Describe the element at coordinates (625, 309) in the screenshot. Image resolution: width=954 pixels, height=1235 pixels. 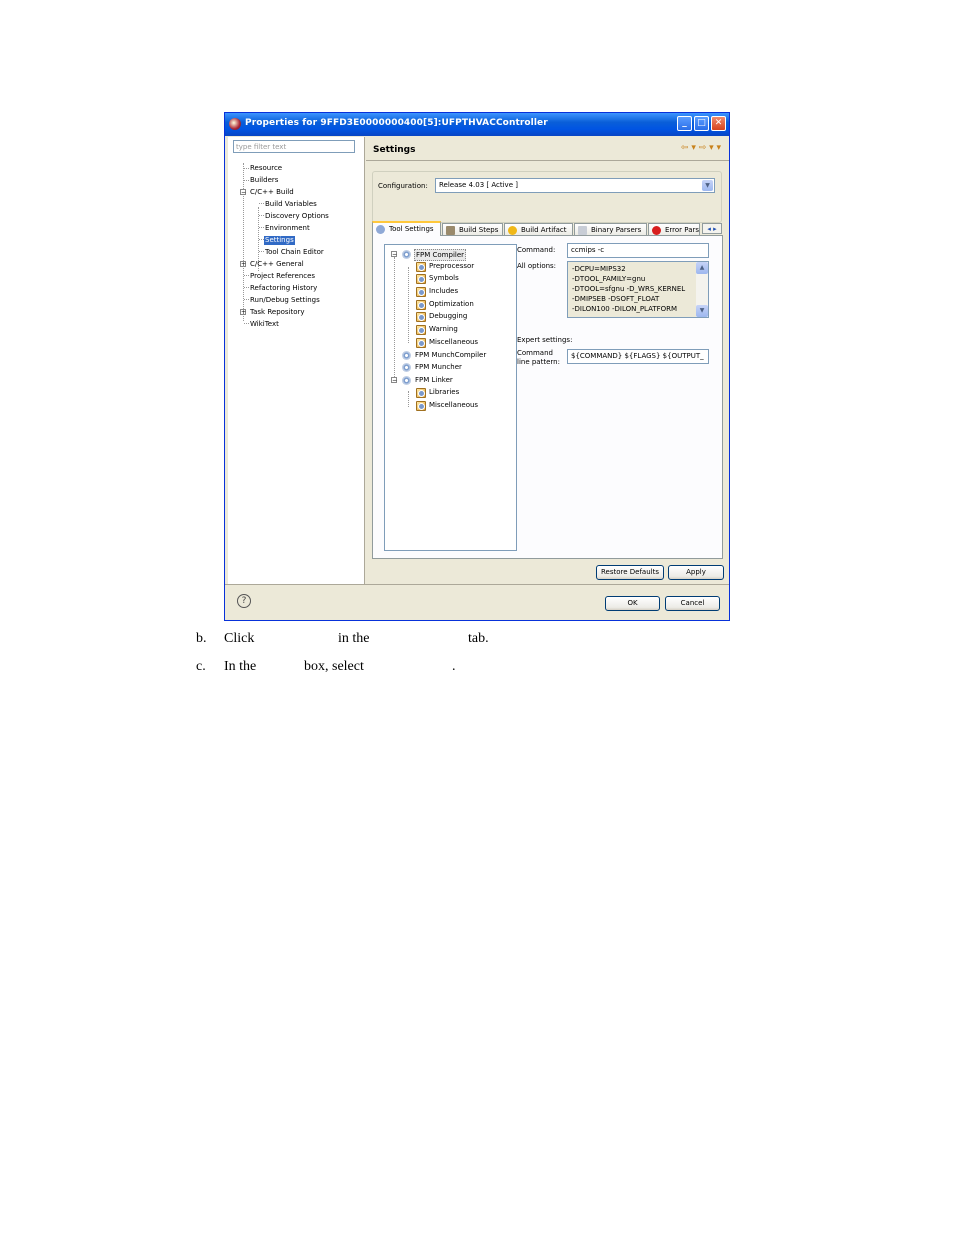
I see `option-line: -DILON100 -DILON_PLATFORM` at that location.